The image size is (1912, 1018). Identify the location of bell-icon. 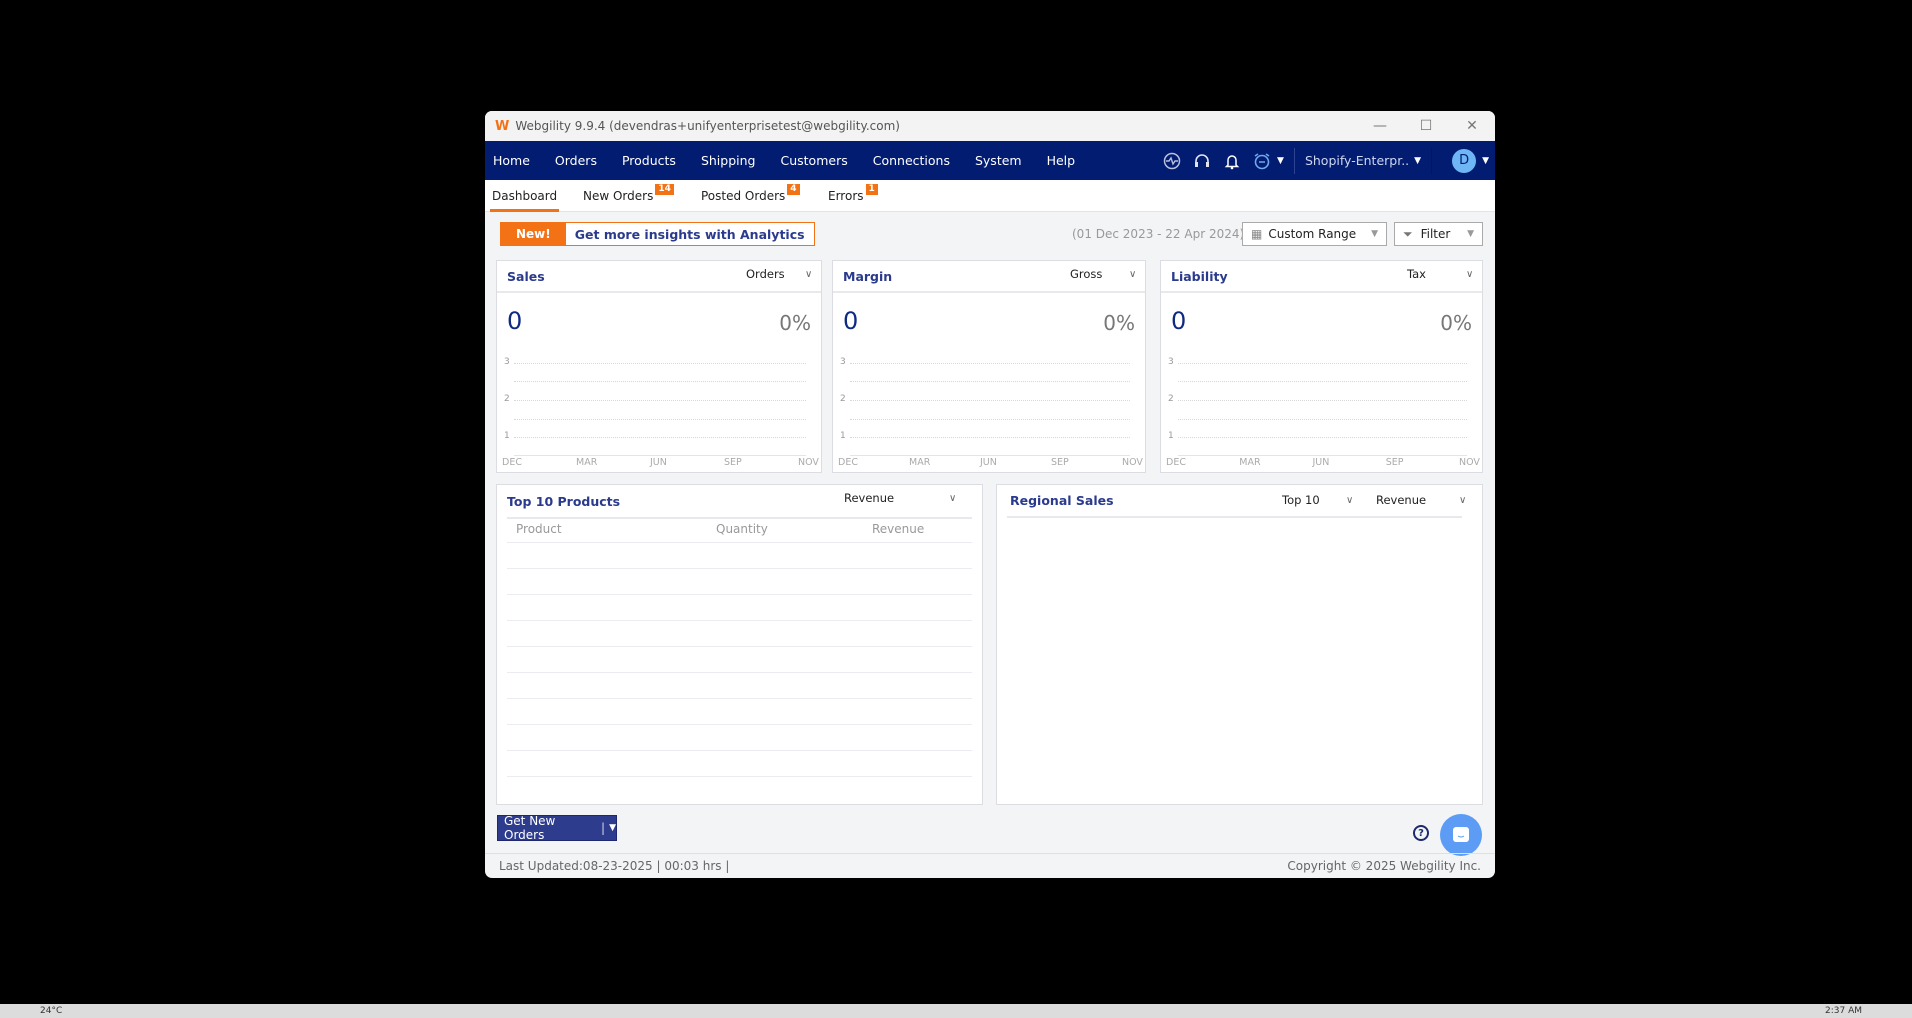
(1232, 161).